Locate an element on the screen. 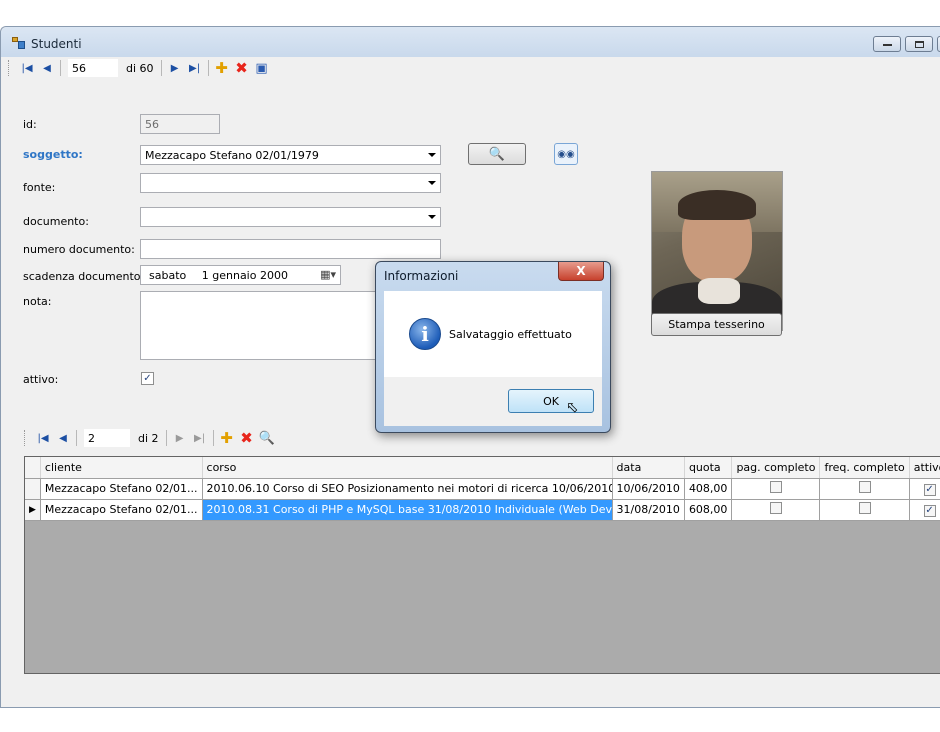 The image size is (940, 732). column-header-attivo: attivo is located at coordinates (924, 468).